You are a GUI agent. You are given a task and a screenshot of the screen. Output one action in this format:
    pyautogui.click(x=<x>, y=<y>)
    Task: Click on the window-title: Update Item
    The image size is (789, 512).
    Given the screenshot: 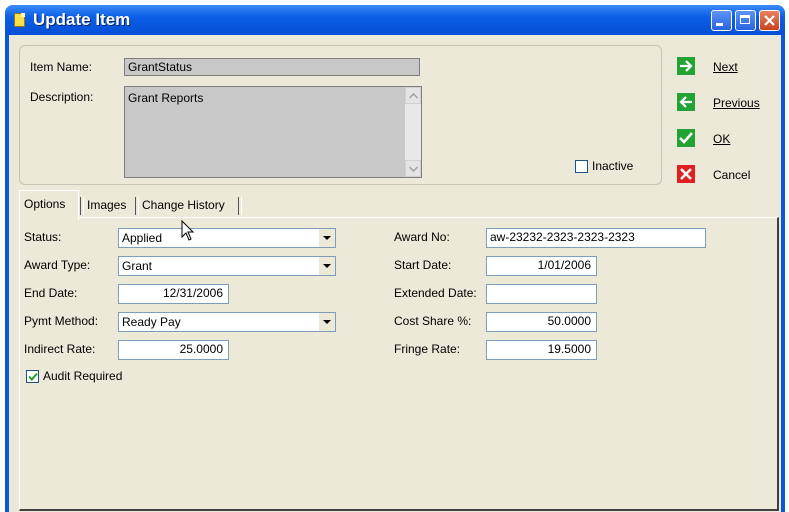 What is the action you would take?
    pyautogui.click(x=82, y=19)
    